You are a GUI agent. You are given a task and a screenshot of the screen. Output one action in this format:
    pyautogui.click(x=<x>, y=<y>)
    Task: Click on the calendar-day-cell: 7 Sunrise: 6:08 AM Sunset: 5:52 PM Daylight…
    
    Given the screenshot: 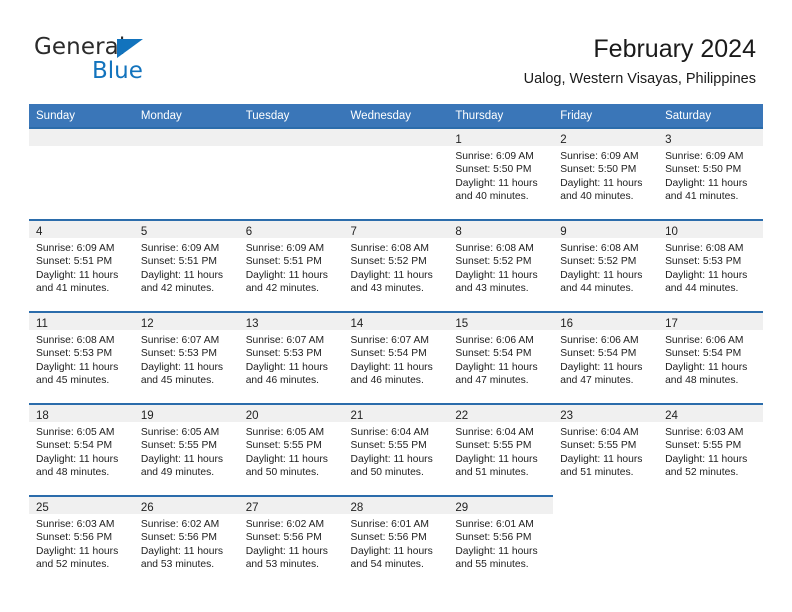 What is the action you would take?
    pyautogui.click(x=396, y=265)
    